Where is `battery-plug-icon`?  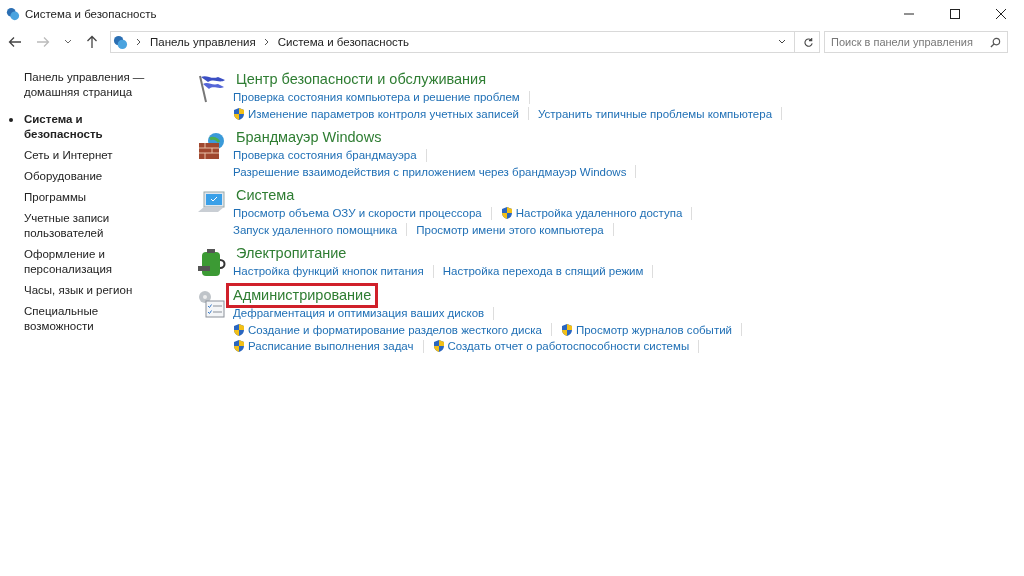 battery-plug-icon is located at coordinates (212, 262).